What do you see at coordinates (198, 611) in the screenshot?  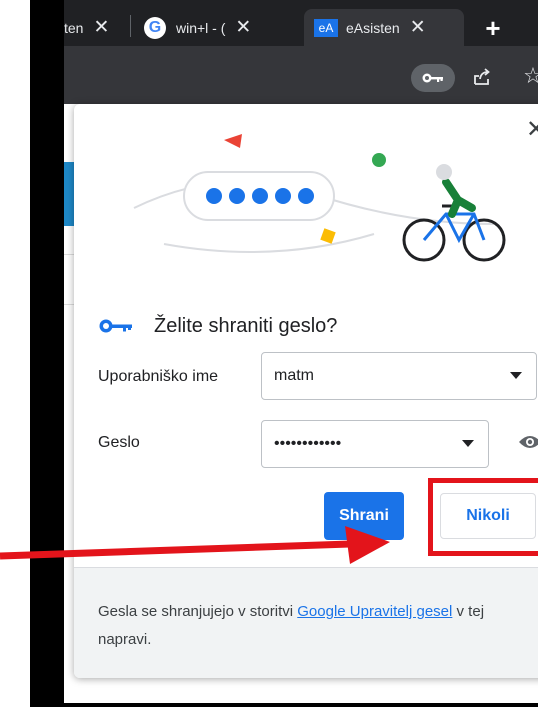 I see `footer-text-start: Gesla se shranjujejo v storitvi` at bounding box center [198, 611].